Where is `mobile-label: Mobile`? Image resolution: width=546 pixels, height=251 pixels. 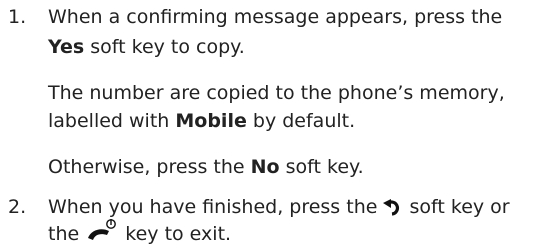 mobile-label: Mobile is located at coordinates (211, 121).